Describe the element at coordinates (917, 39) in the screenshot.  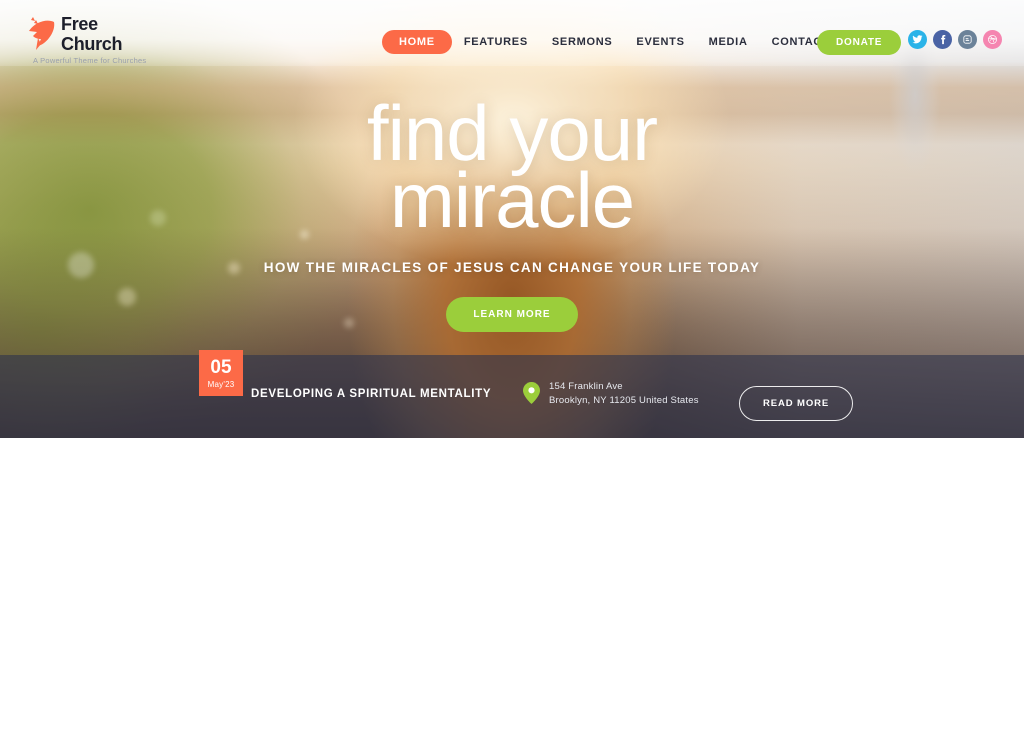
I see `twitter-icon` at that location.